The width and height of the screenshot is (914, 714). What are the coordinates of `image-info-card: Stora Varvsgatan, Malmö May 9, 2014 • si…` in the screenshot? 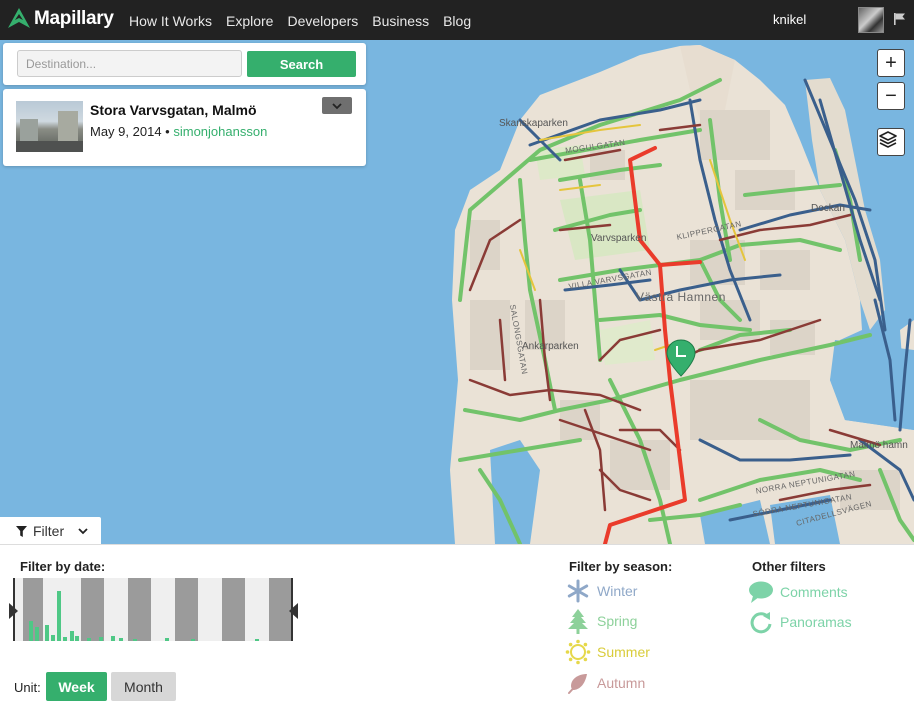 It's located at (184, 127).